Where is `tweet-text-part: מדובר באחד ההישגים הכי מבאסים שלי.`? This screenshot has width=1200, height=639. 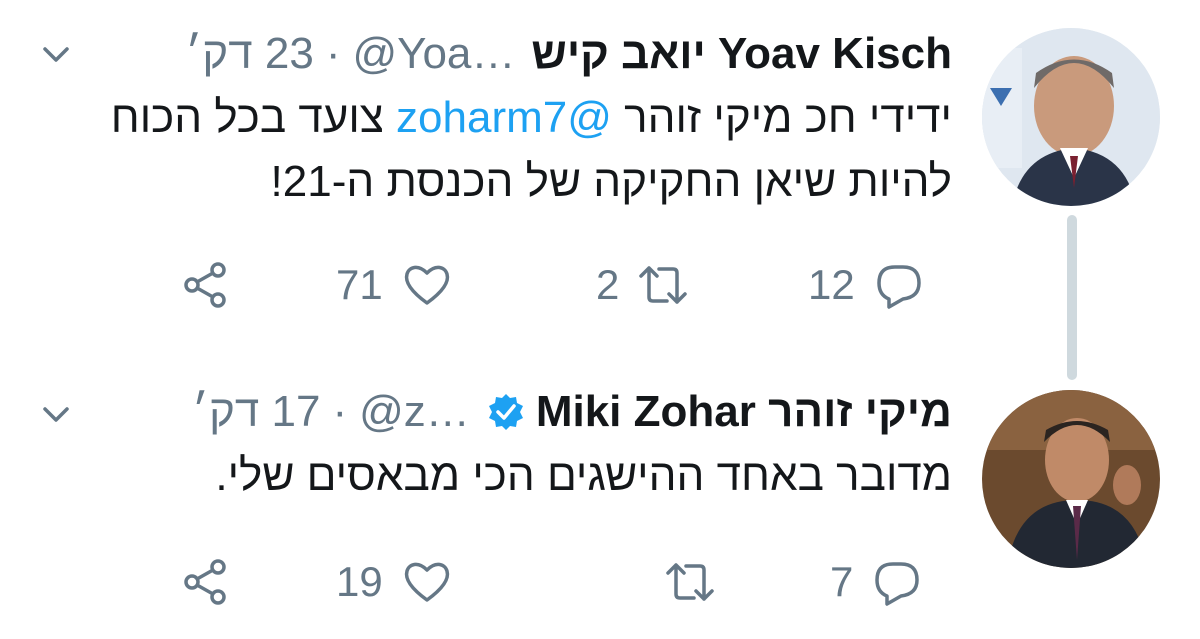 tweet-text-part: מדובר באחד ההישגים הכי מבאסים שלי. is located at coordinates (583, 475).